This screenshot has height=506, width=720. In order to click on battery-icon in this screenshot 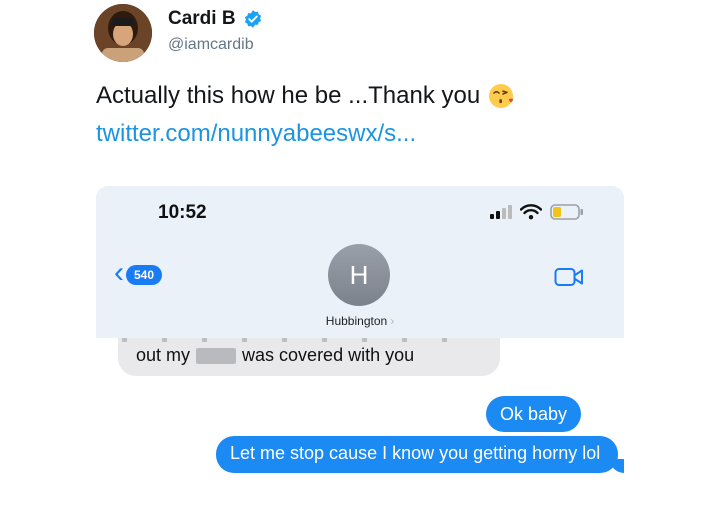, I will do `click(567, 214)`.